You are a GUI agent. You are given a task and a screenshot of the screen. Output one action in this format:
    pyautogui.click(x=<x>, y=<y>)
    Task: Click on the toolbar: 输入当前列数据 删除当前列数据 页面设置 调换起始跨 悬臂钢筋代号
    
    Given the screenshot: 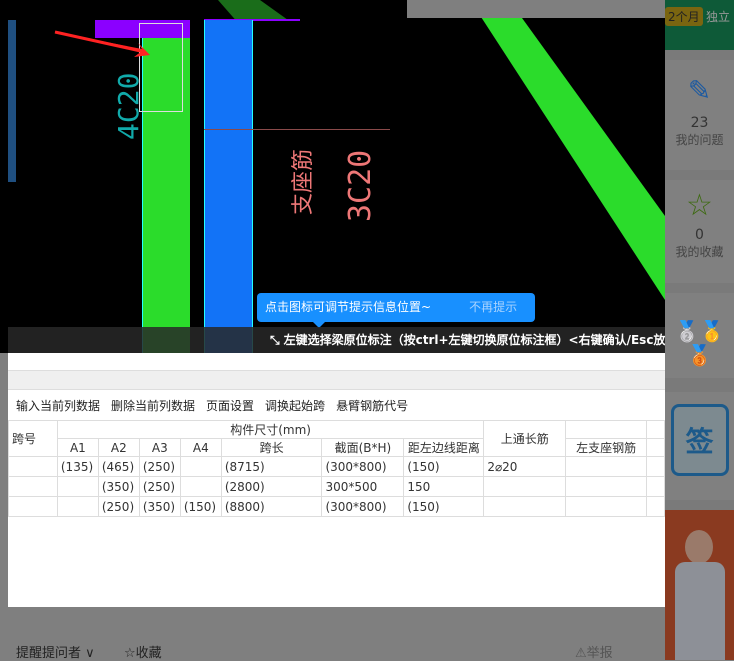 What is the action you would take?
    pyautogui.click(x=217, y=405)
    